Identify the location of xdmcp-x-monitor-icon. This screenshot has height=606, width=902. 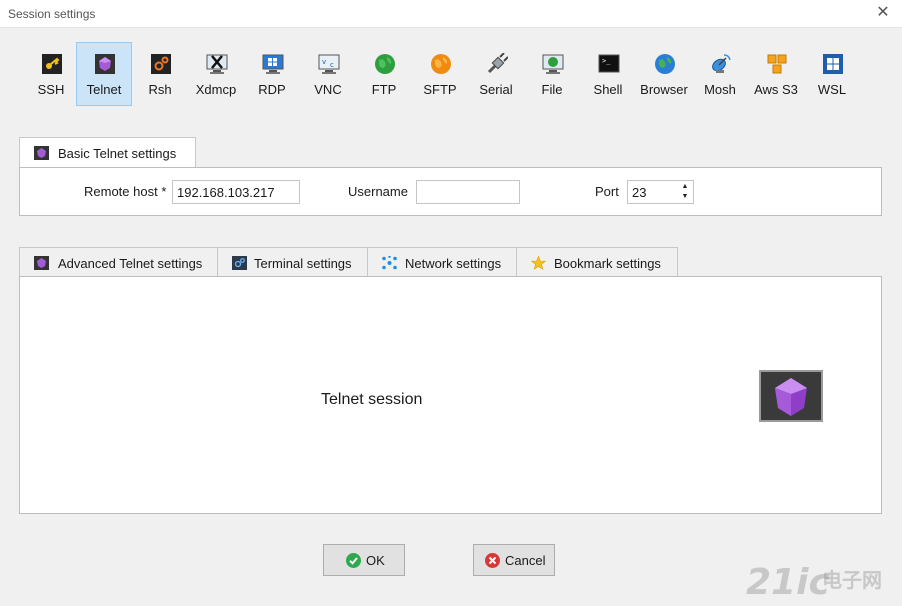
(217, 64).